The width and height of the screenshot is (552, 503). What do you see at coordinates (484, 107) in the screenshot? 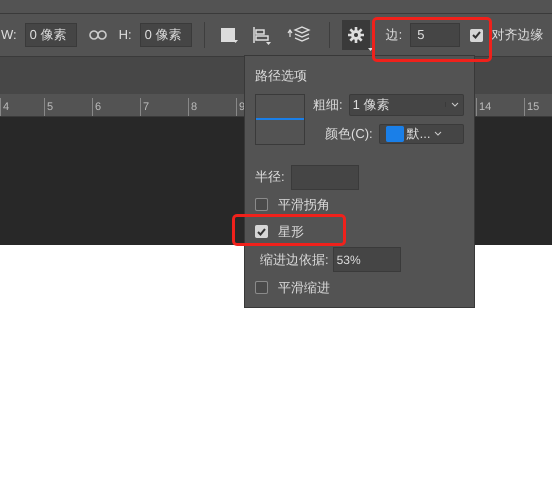
I see `ruler-number: 14` at bounding box center [484, 107].